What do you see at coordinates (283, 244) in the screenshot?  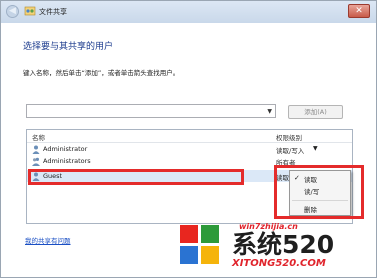 I see `watermark-logo-text: 系统520` at bounding box center [283, 244].